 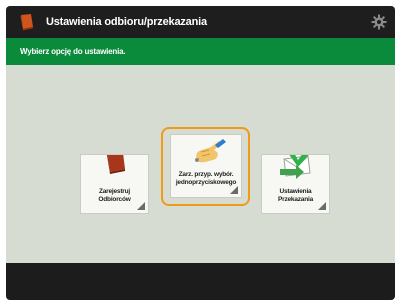 I want to click on tile-label-line1: Zarejestruj, so click(x=114, y=191).